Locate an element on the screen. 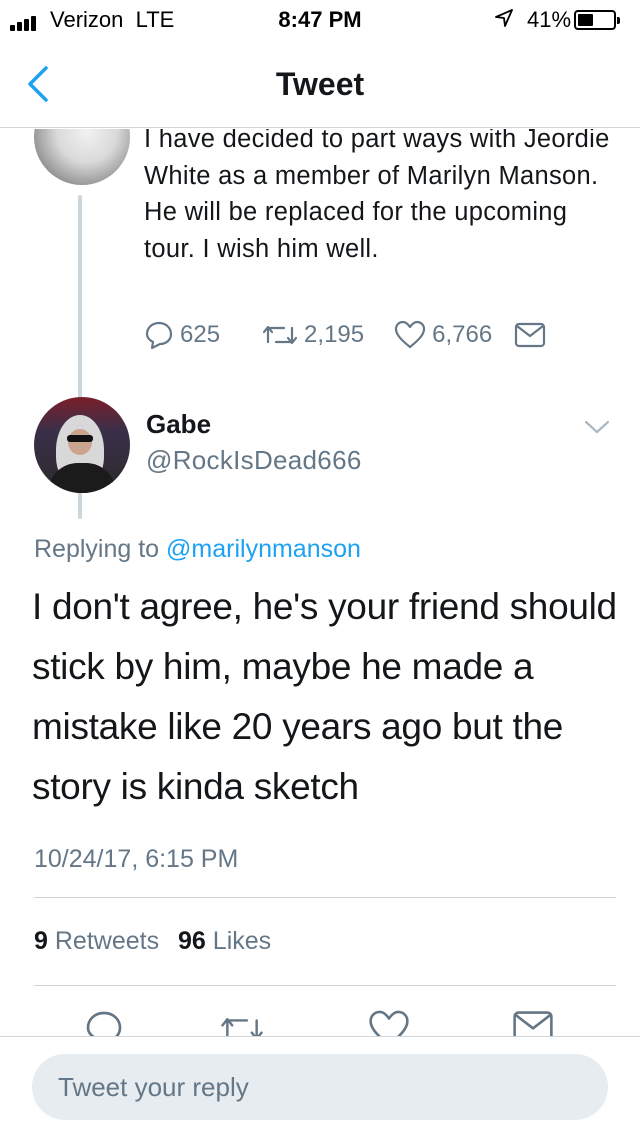 This screenshot has width=640, height=1136. tweet-timestamp: 10/24/17, 6:15 PM is located at coordinates (136, 859).